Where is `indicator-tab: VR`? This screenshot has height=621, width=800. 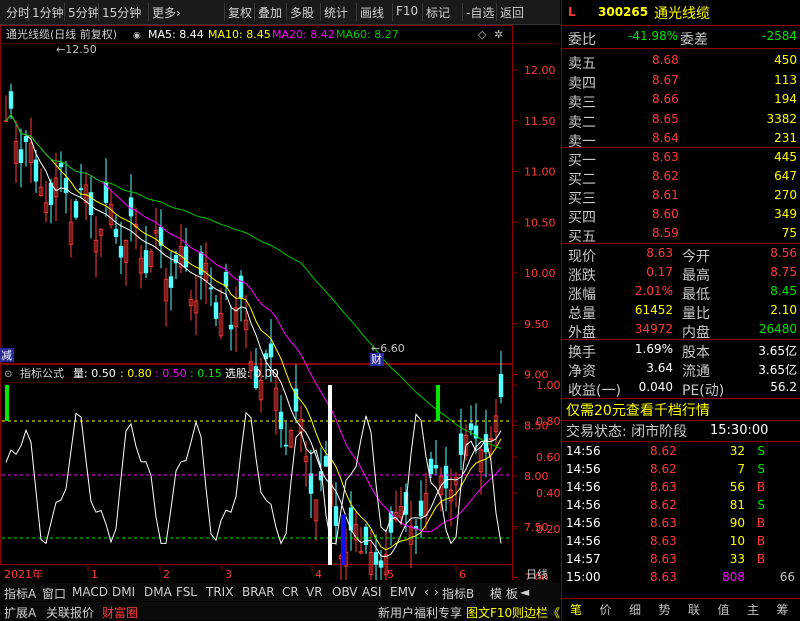
indicator-tab: VR is located at coordinates (314, 592).